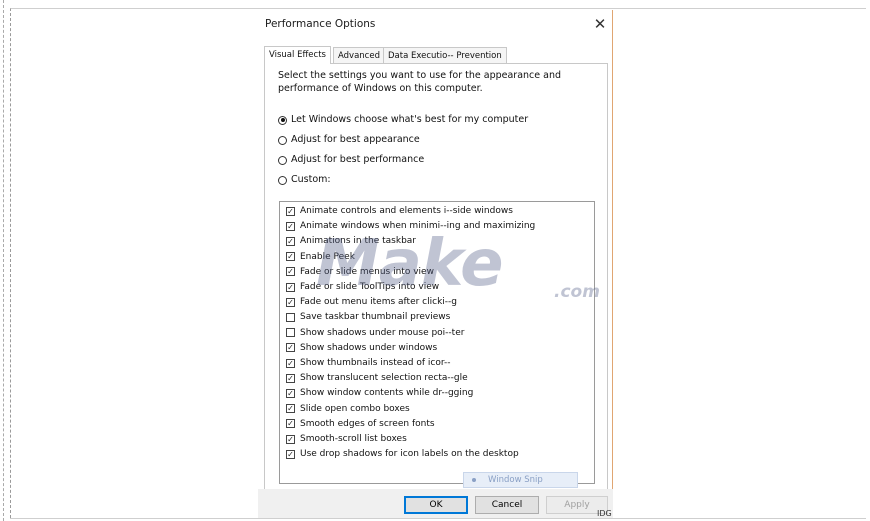 This screenshot has height=521, width=870. I want to click on effect-checkbox-row: ✓ Show translucent selection recta--gle, so click(377, 378).